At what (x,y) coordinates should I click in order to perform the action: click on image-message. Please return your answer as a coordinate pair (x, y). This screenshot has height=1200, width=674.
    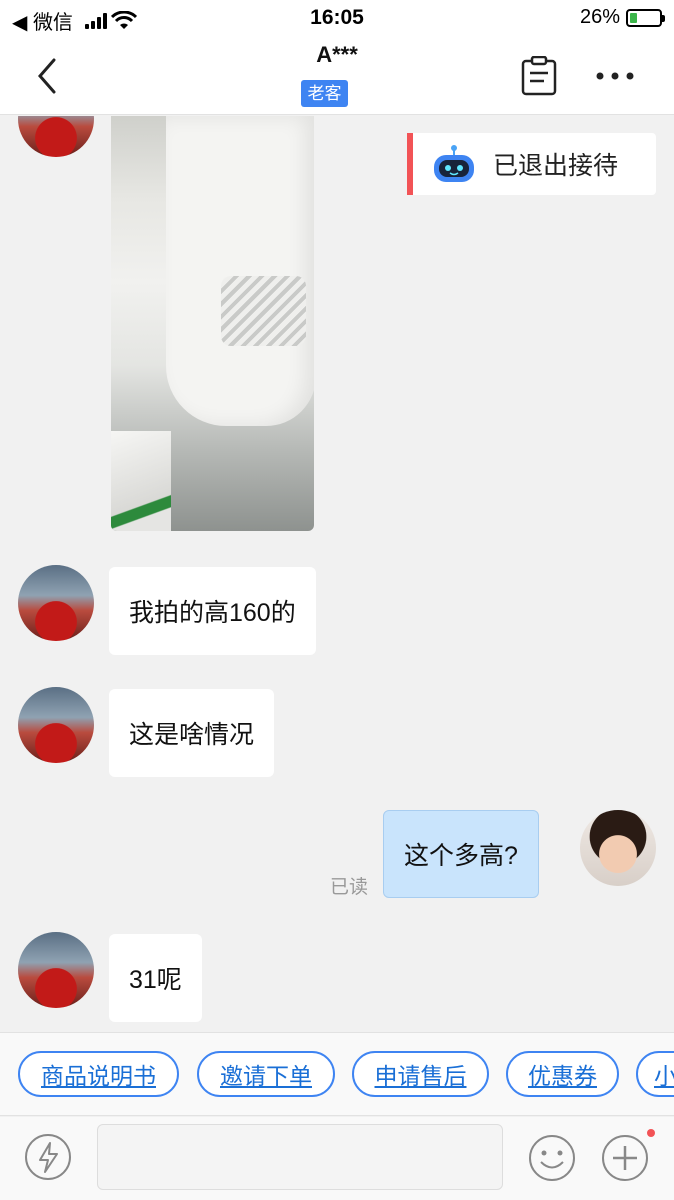
    Looking at the image, I should click on (212, 323).